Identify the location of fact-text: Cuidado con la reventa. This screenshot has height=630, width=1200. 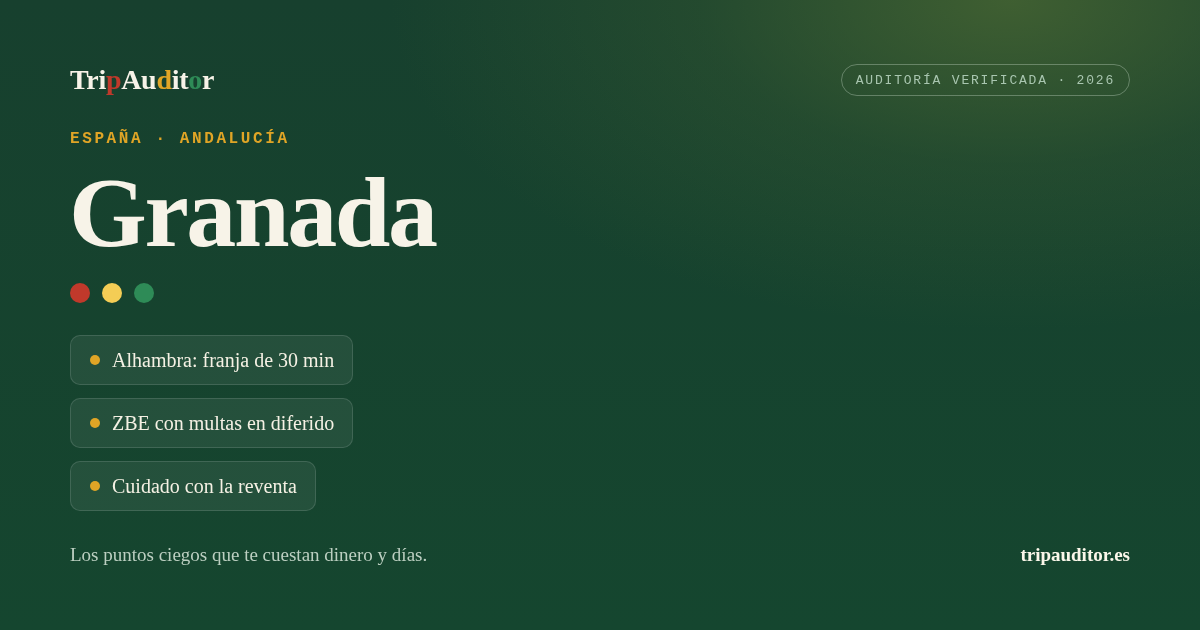
(204, 486).